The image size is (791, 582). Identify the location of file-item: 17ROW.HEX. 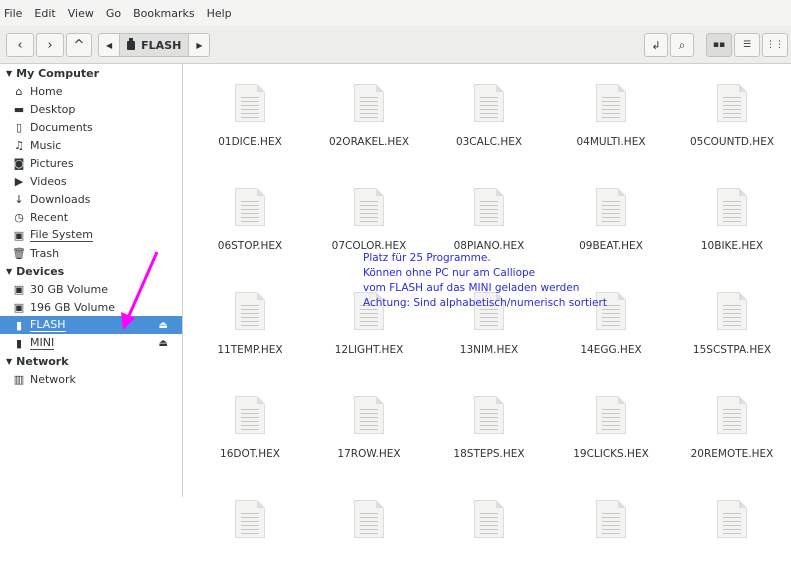
(369, 430).